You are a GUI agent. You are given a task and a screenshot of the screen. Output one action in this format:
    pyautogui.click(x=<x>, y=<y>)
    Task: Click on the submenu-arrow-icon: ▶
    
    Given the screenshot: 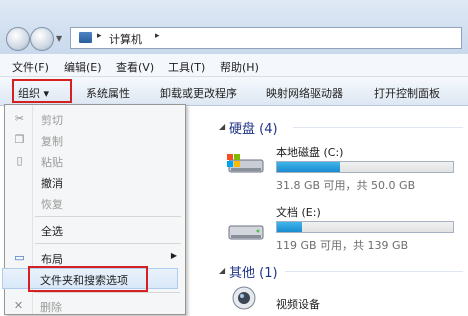 What is the action you would take?
    pyautogui.click(x=173, y=255)
    